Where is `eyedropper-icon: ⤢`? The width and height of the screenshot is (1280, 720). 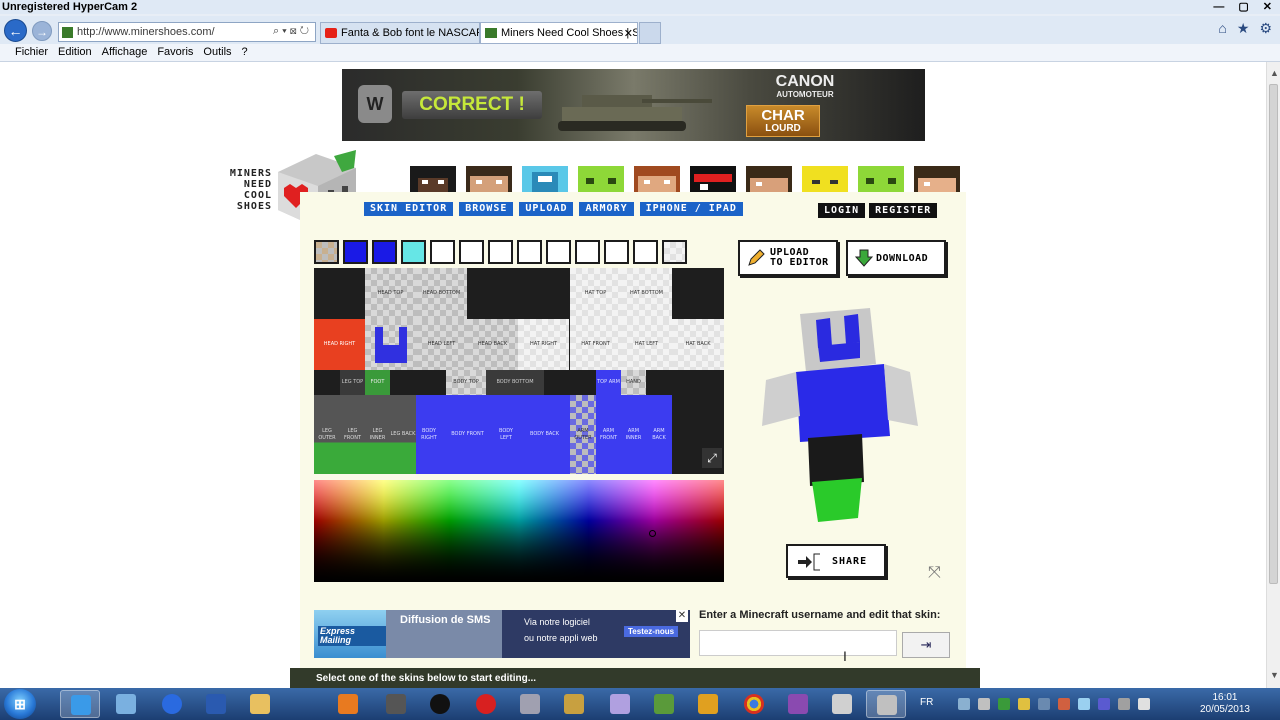 eyedropper-icon: ⤢ is located at coordinates (712, 458).